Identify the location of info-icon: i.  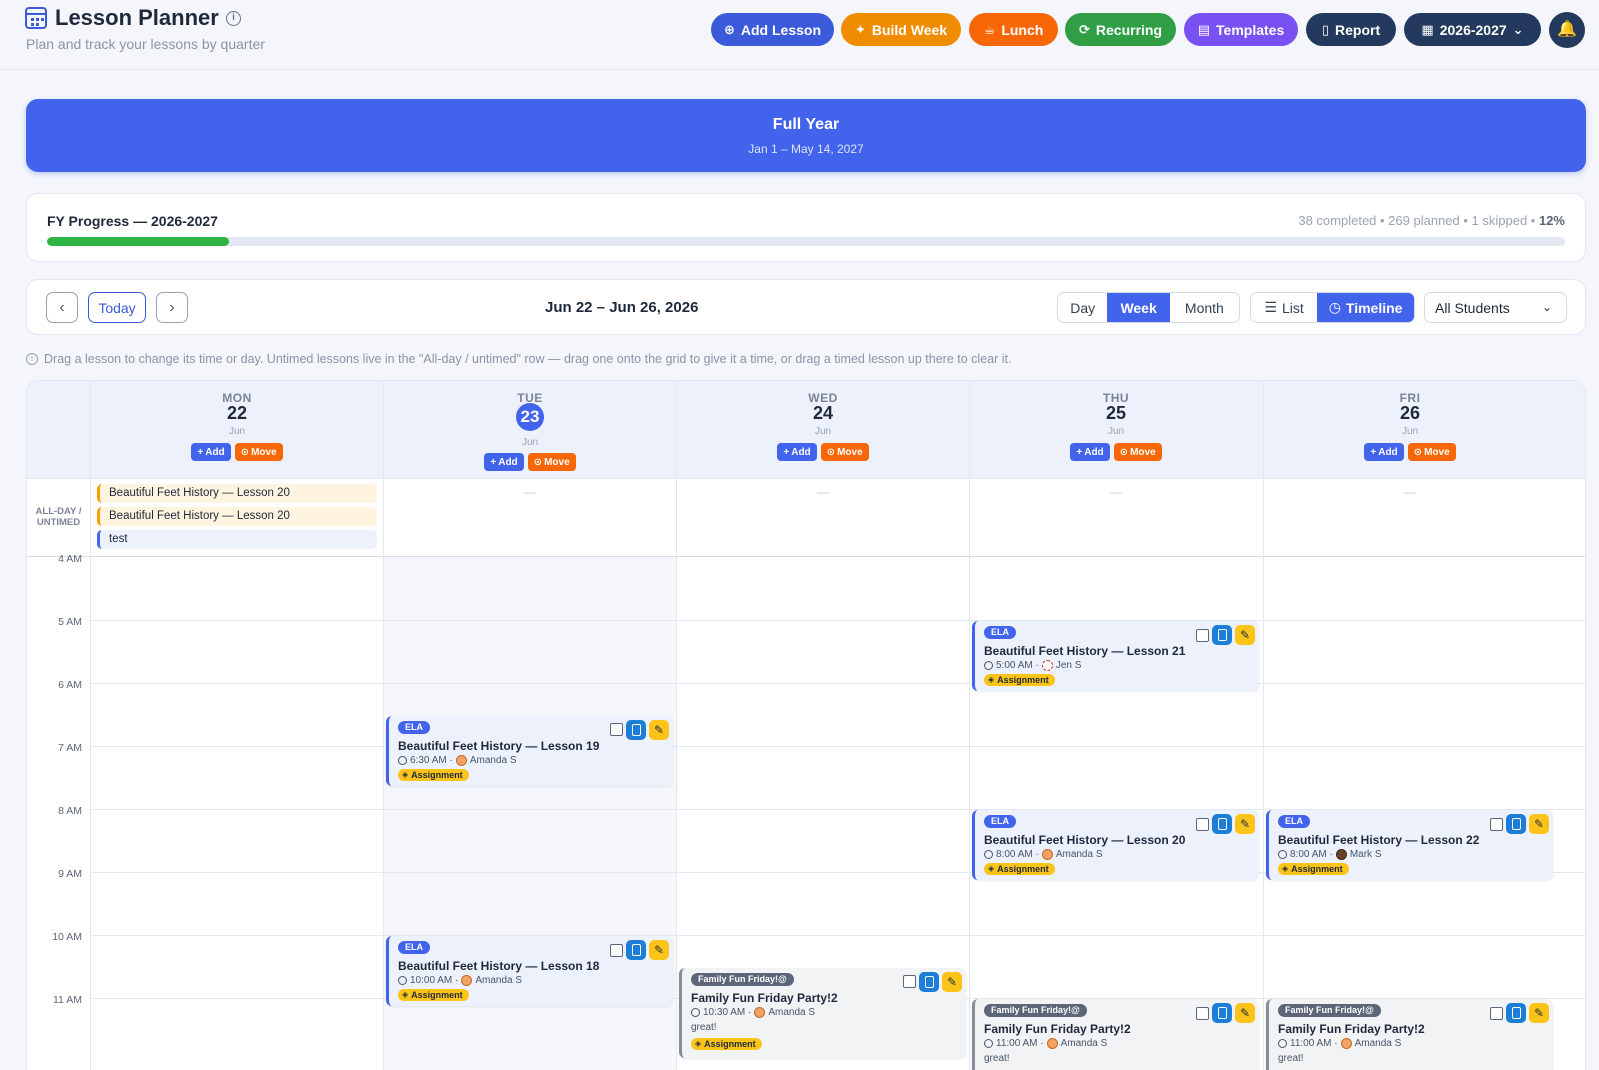
(233, 18).